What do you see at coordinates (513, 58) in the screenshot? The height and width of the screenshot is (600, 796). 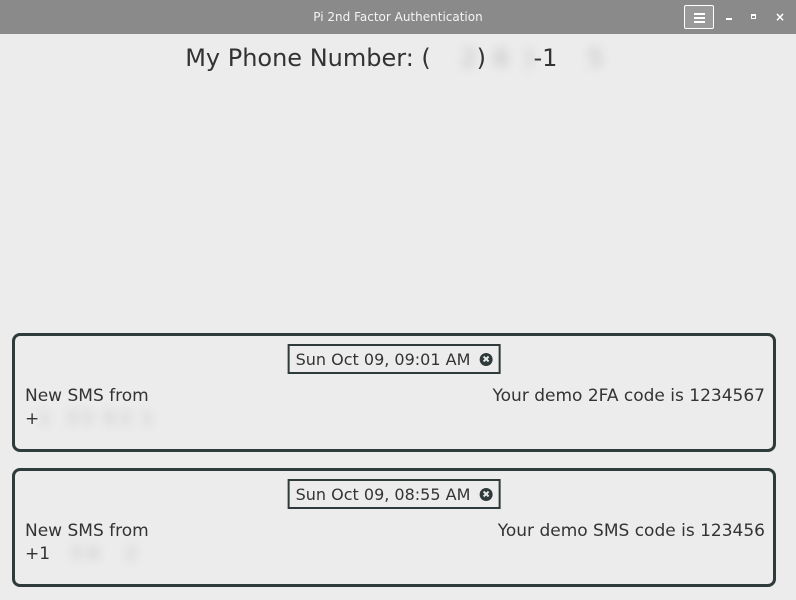 I see `phone-prefix-redacted: 6 )` at bounding box center [513, 58].